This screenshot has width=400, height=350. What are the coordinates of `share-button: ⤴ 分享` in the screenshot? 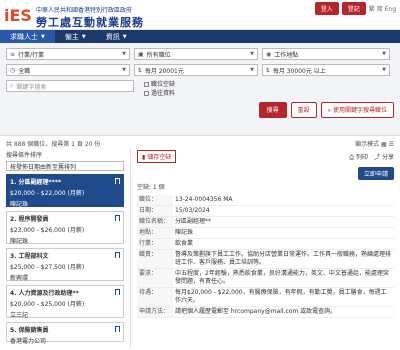 It's located at (384, 157).